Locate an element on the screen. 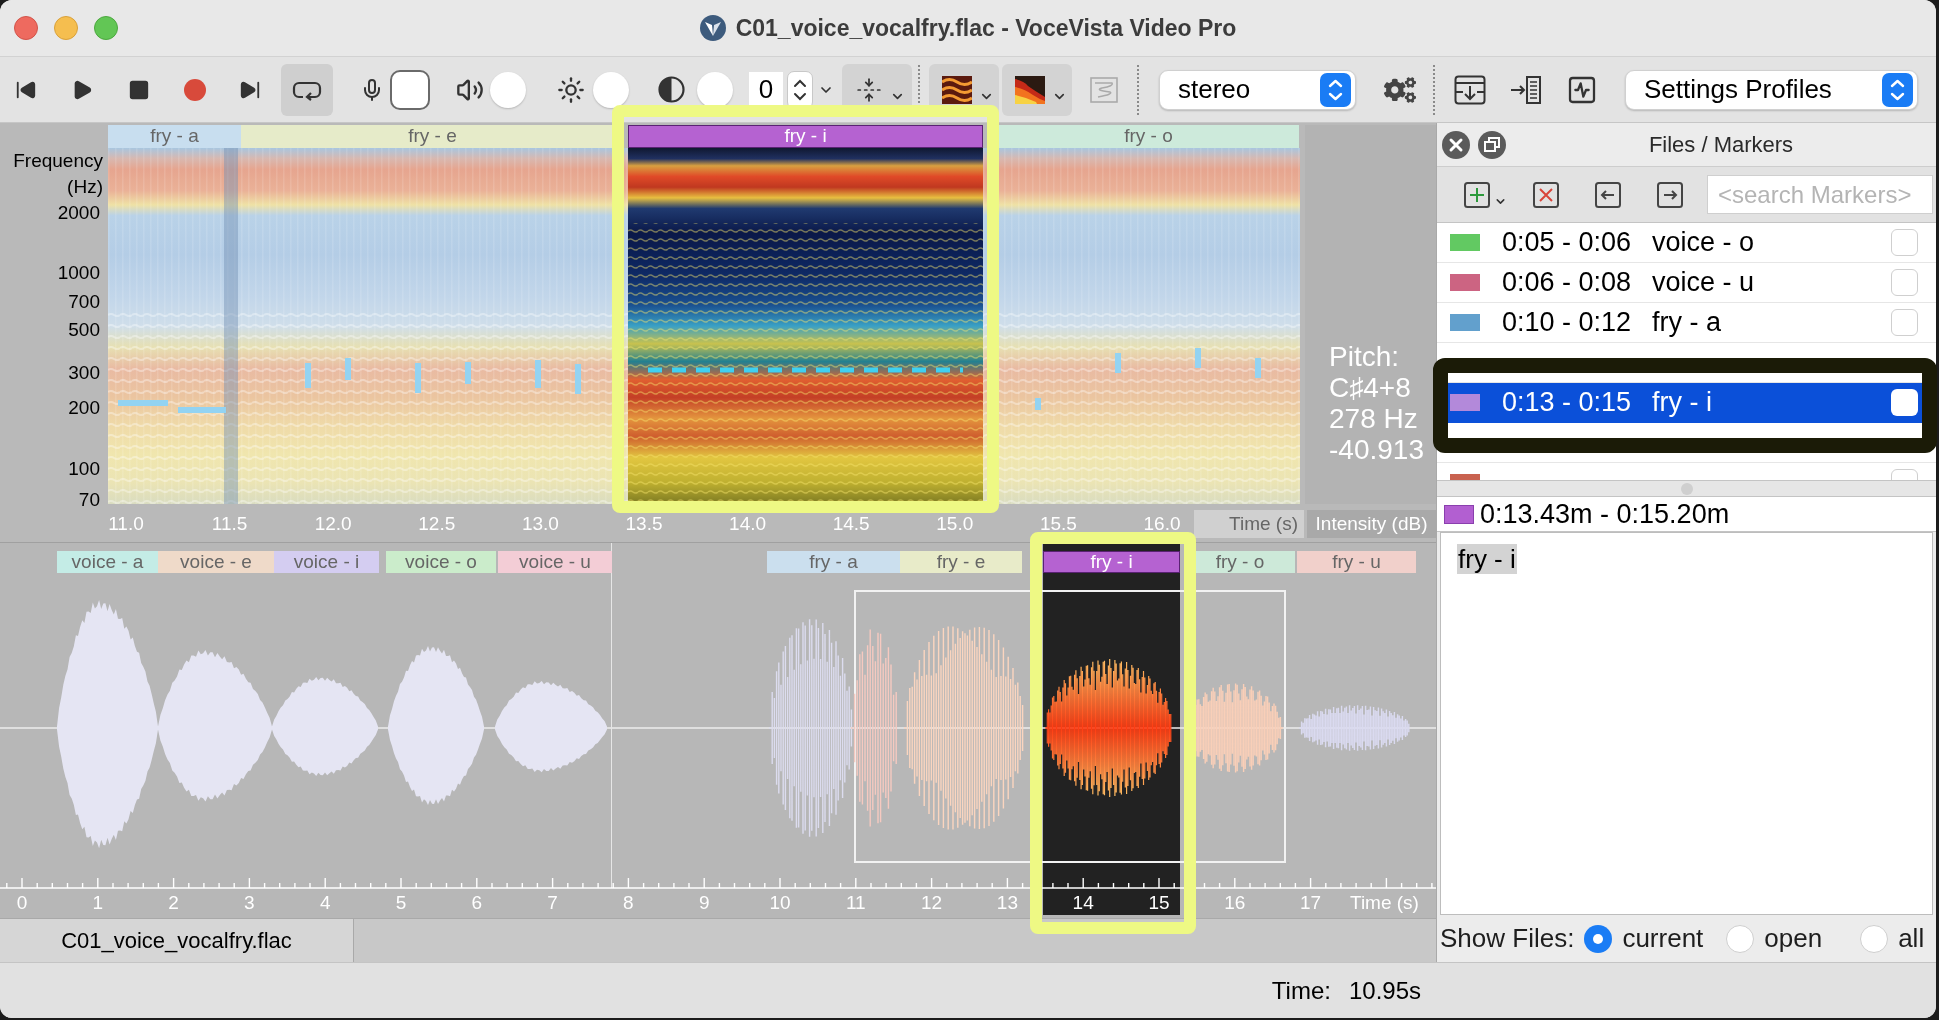 The width and height of the screenshot is (1939, 1020). contrast-icon is located at coordinates (671, 89).